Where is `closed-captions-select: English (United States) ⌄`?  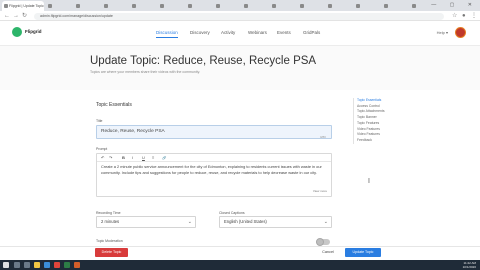
closed-captions-select: English (United States) ⌄ is located at coordinates (275, 222).